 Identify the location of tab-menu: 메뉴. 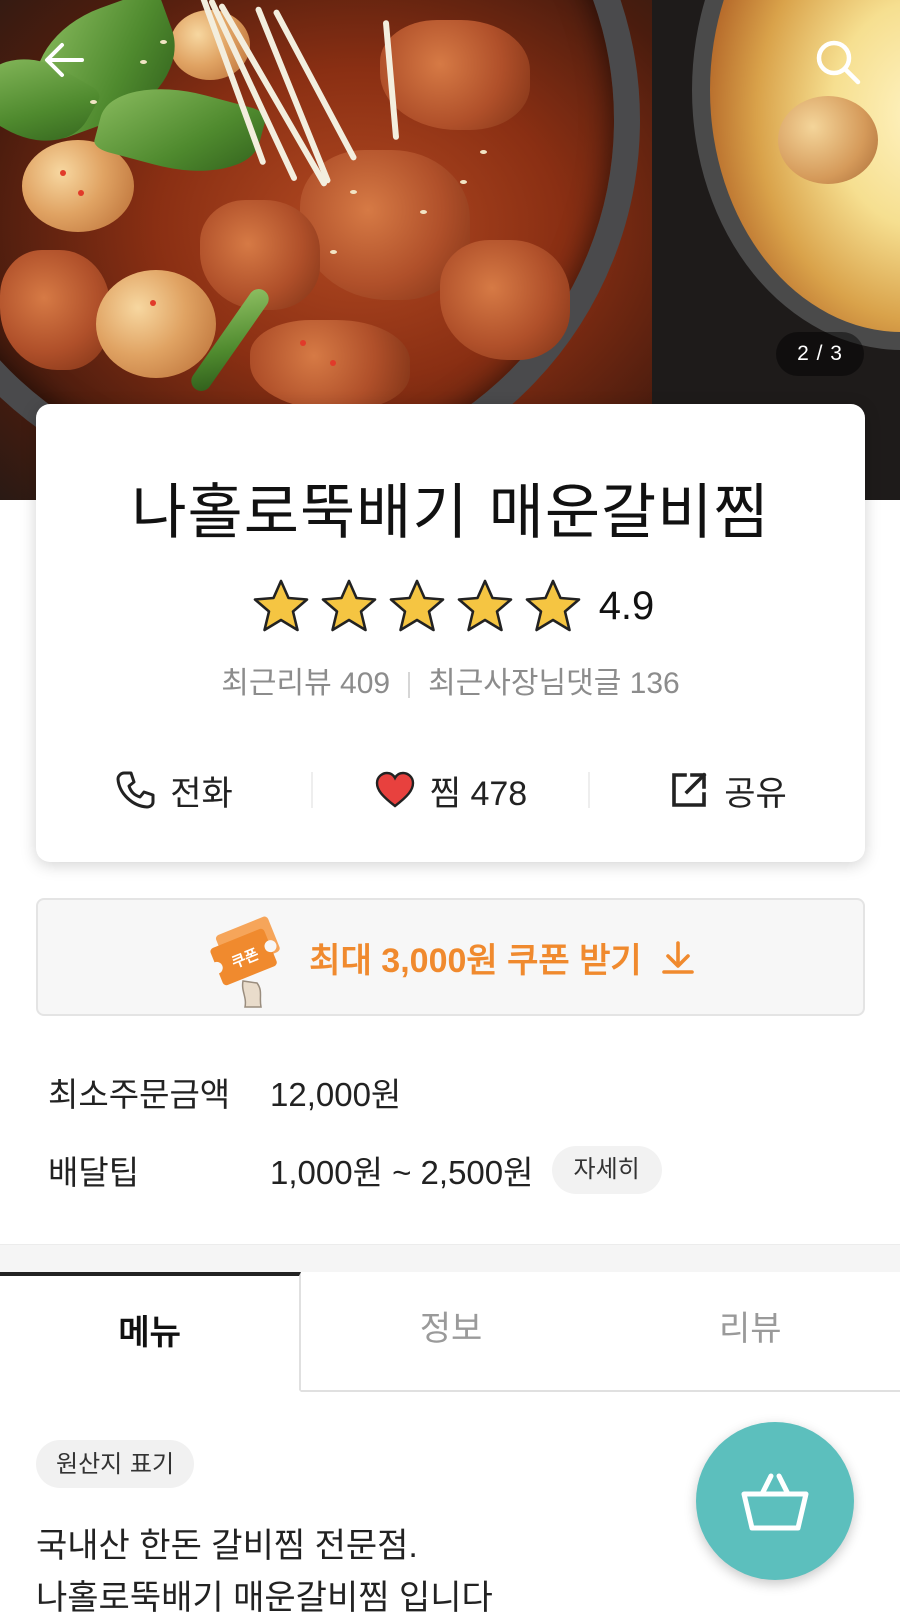
(151, 1332).